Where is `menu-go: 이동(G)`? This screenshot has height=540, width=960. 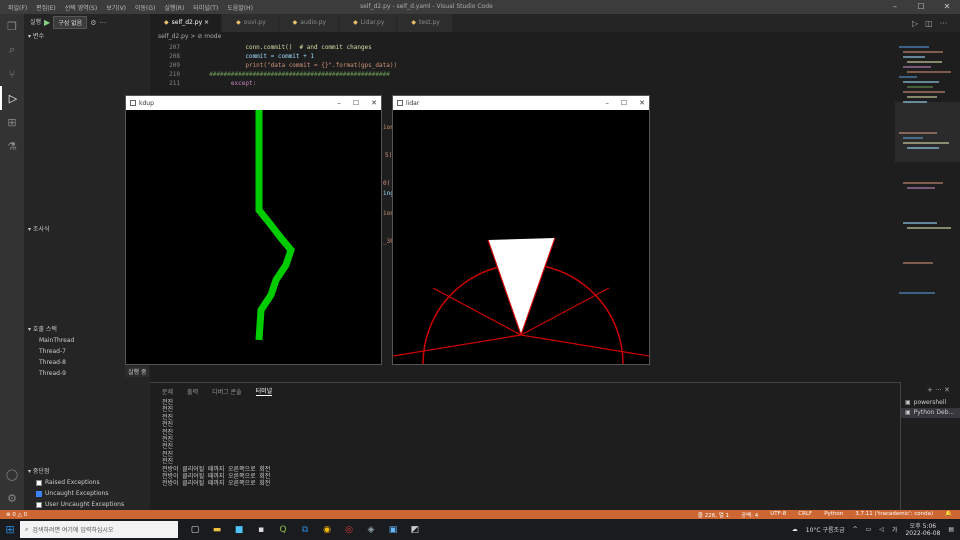
menu-go: 이동(G) is located at coordinates (145, 7).